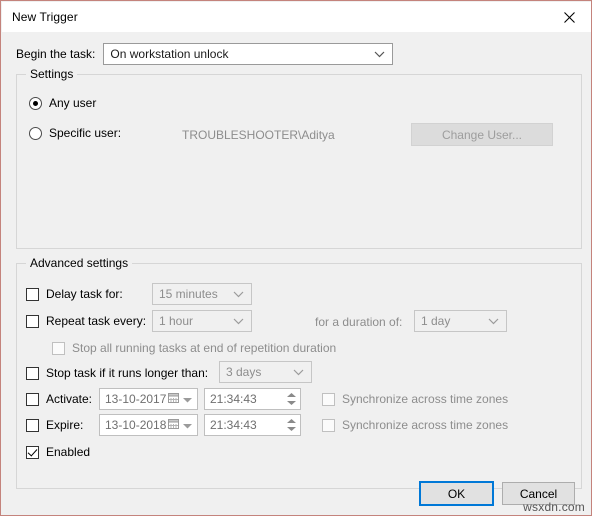 The image size is (592, 516). Describe the element at coordinates (32, 452) in the screenshot. I see `checkbox-enabled-indicator` at that location.